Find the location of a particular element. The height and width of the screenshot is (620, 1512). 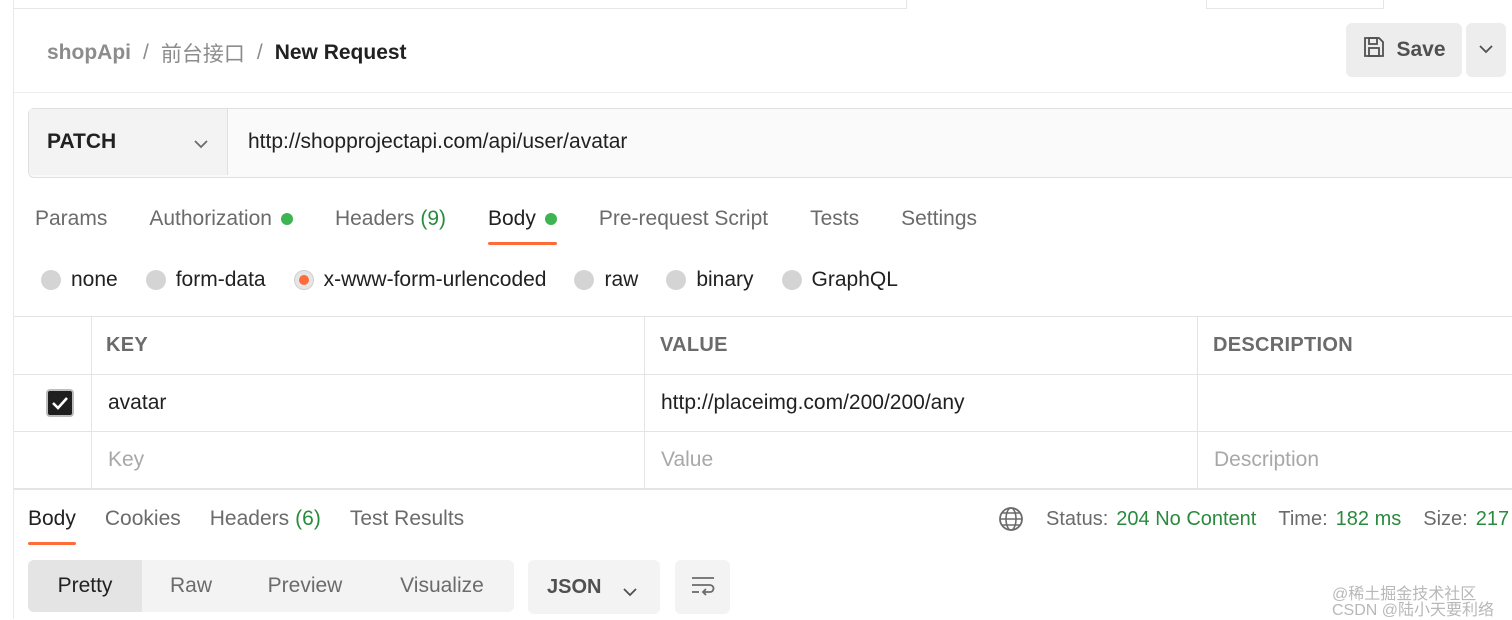

workspace-tab-right is located at coordinates (1295, 4).